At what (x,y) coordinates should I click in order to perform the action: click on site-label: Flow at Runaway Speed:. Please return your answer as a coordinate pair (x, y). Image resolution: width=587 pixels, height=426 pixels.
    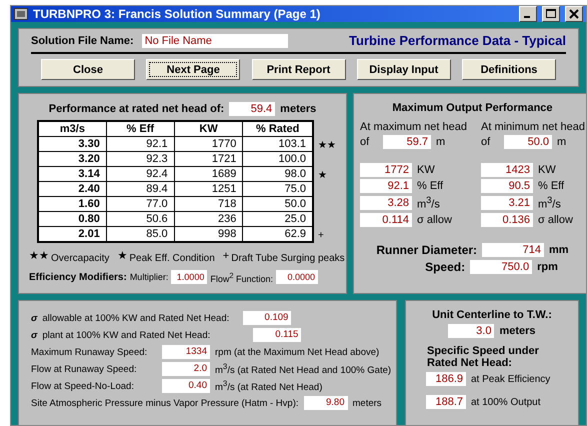
    Looking at the image, I should click on (84, 369).